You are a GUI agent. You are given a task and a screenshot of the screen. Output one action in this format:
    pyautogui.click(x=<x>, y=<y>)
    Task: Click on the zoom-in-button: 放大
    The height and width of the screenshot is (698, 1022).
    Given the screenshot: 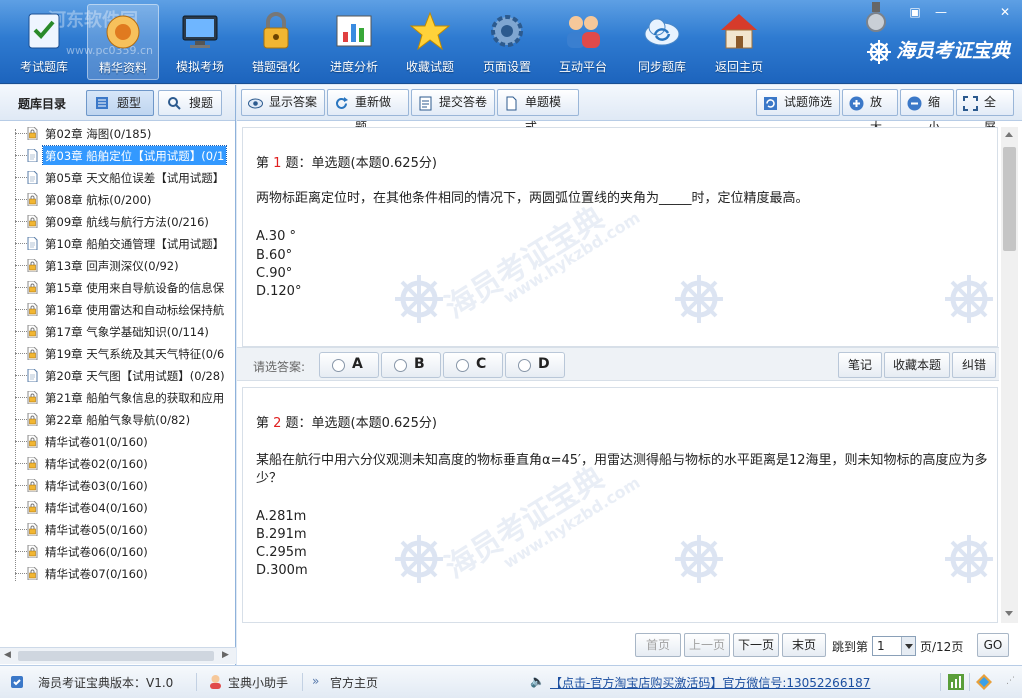 What is the action you would take?
    pyautogui.click(x=870, y=111)
    